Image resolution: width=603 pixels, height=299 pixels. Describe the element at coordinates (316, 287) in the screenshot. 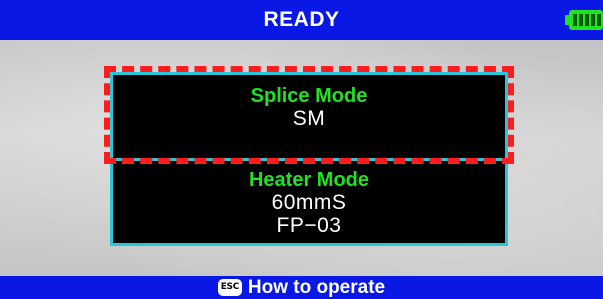

I see `how-to-operate-label: How to operate` at that location.